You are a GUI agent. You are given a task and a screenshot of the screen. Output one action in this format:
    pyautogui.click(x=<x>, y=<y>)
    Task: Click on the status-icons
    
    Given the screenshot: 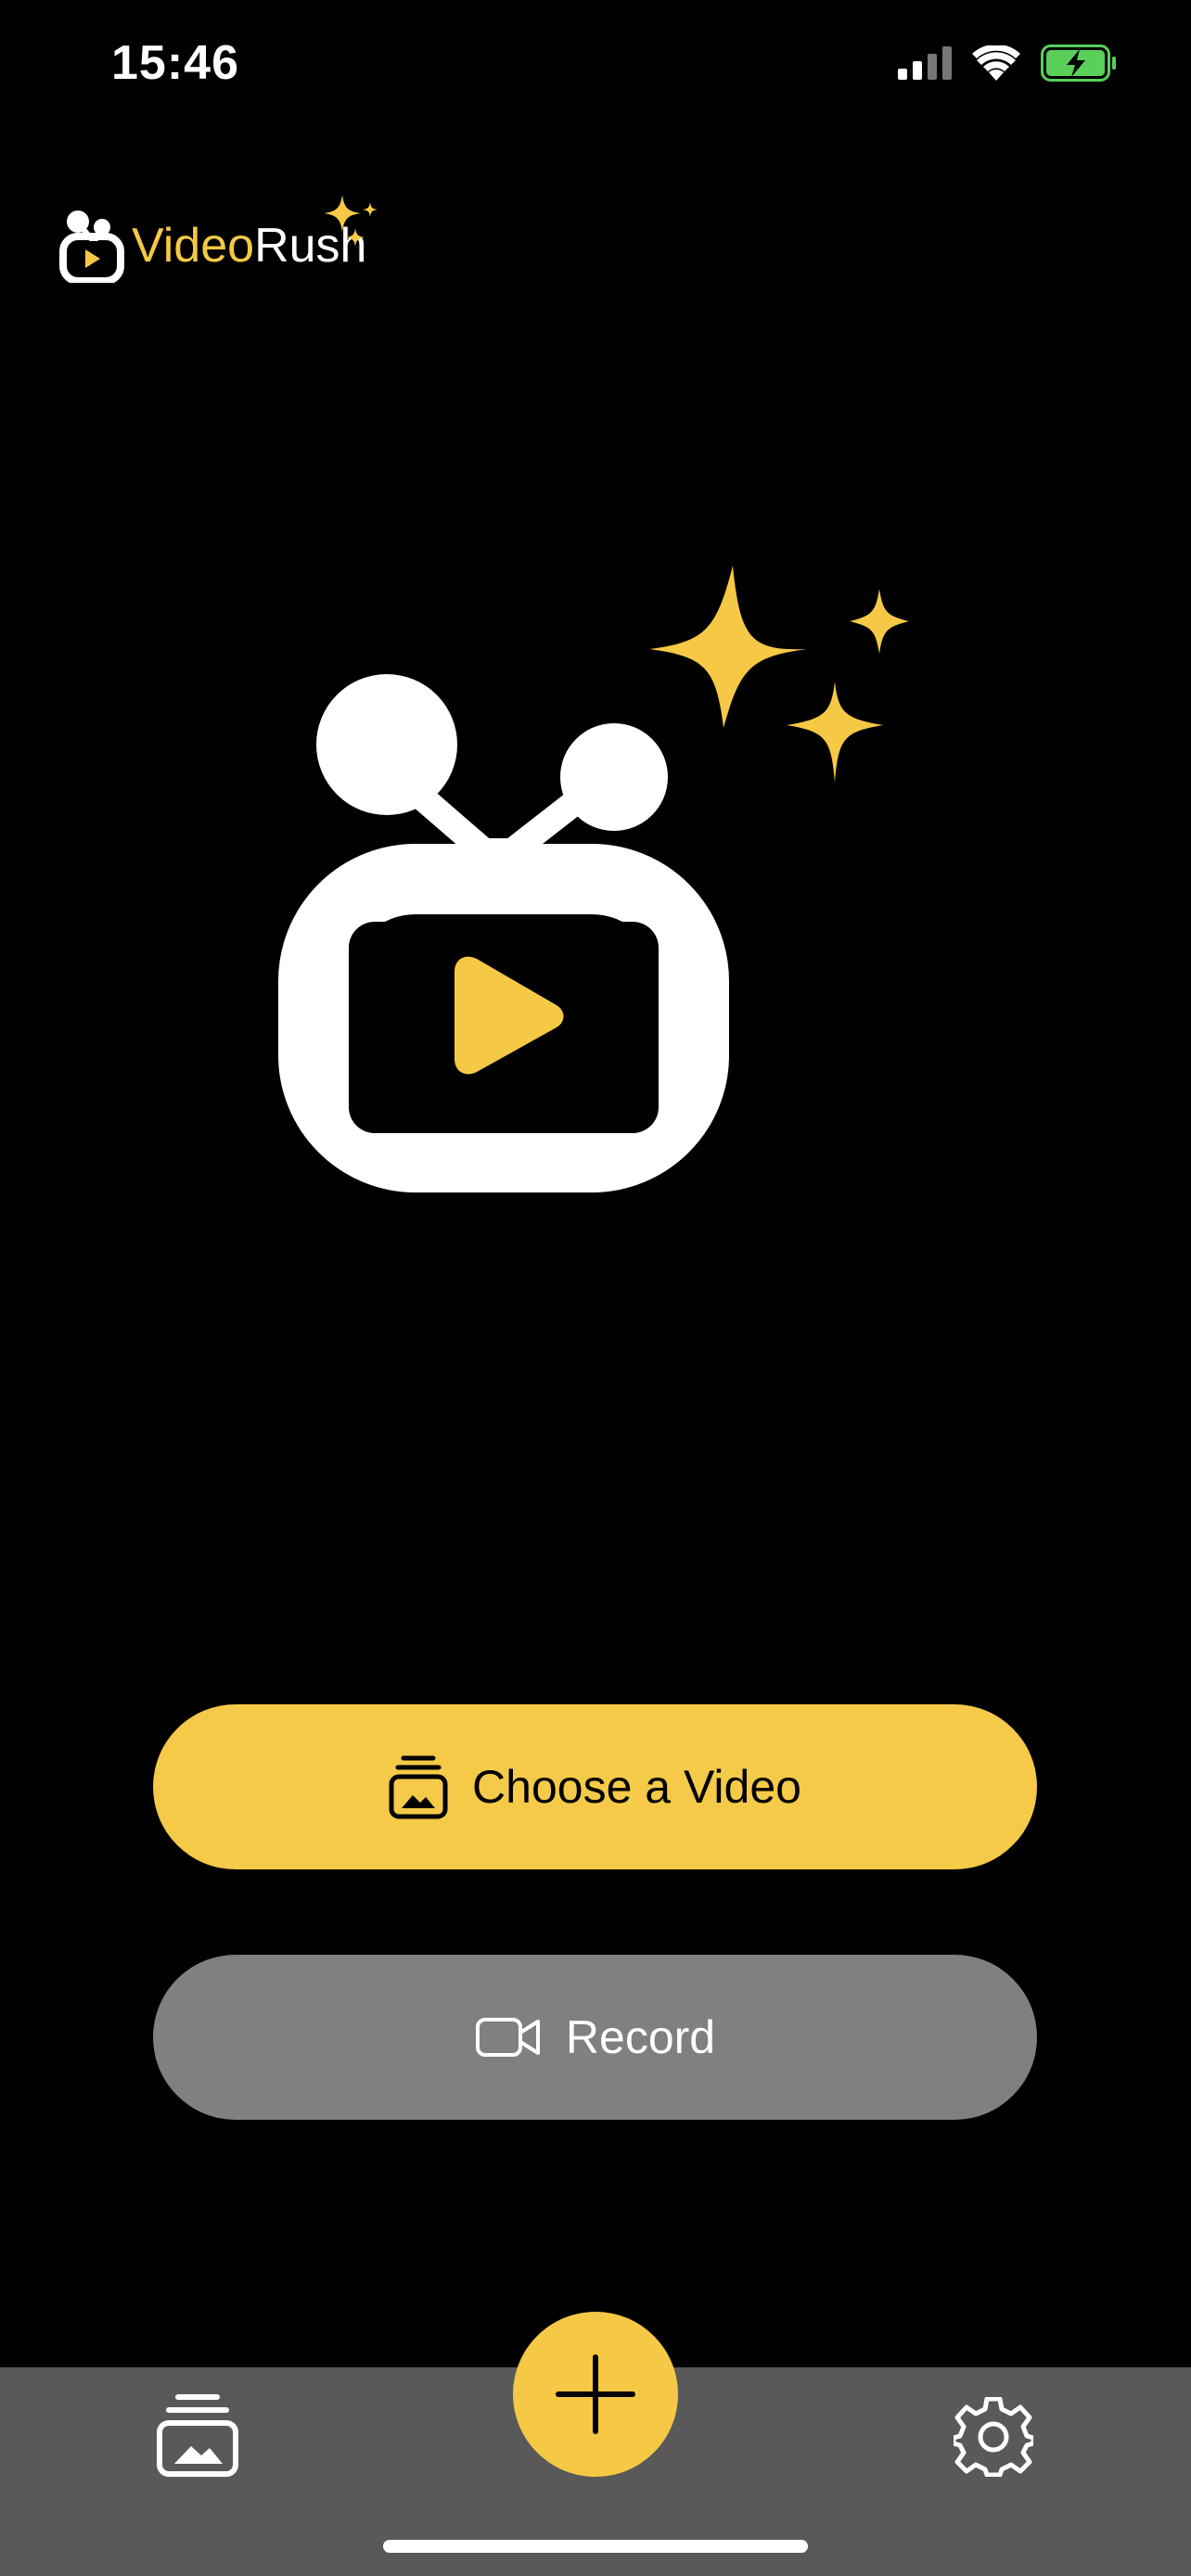 What is the action you would take?
    pyautogui.click(x=1007, y=64)
    